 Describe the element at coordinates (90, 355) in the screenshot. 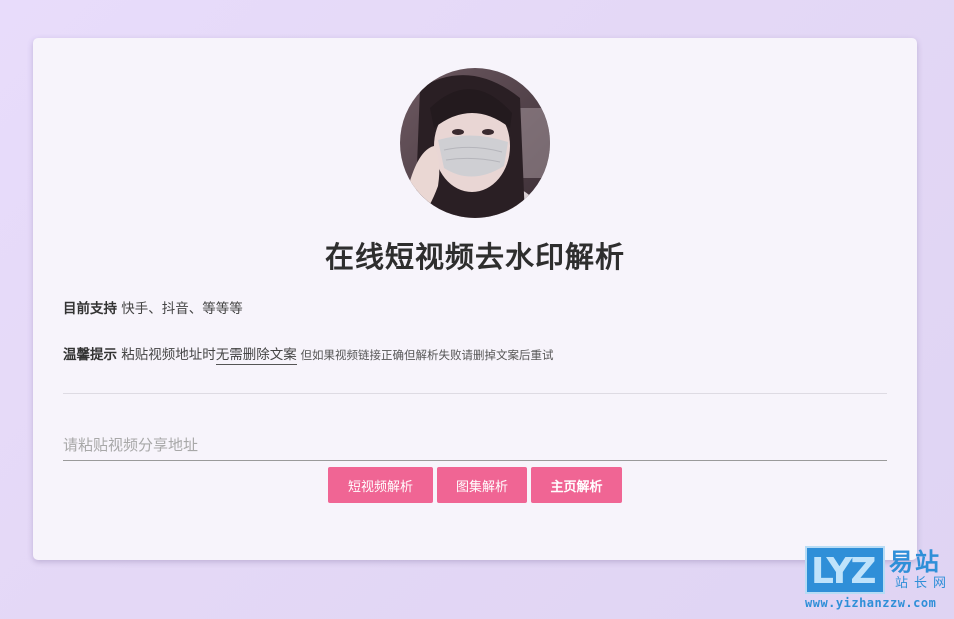

I see `tip-label: 温馨提示` at that location.